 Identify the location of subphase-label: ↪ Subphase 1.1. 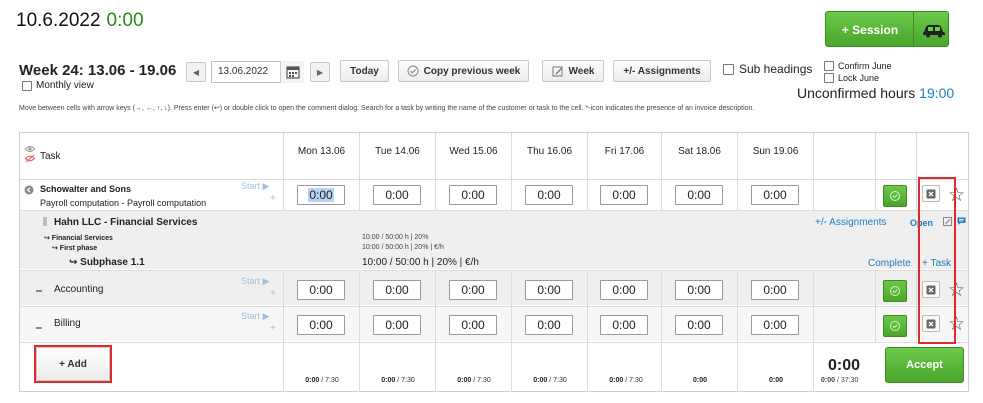
(107, 262).